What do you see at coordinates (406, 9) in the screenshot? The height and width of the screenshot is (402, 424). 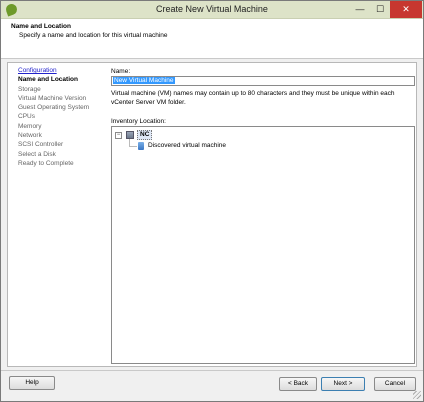 I see `close-button: ✕` at bounding box center [406, 9].